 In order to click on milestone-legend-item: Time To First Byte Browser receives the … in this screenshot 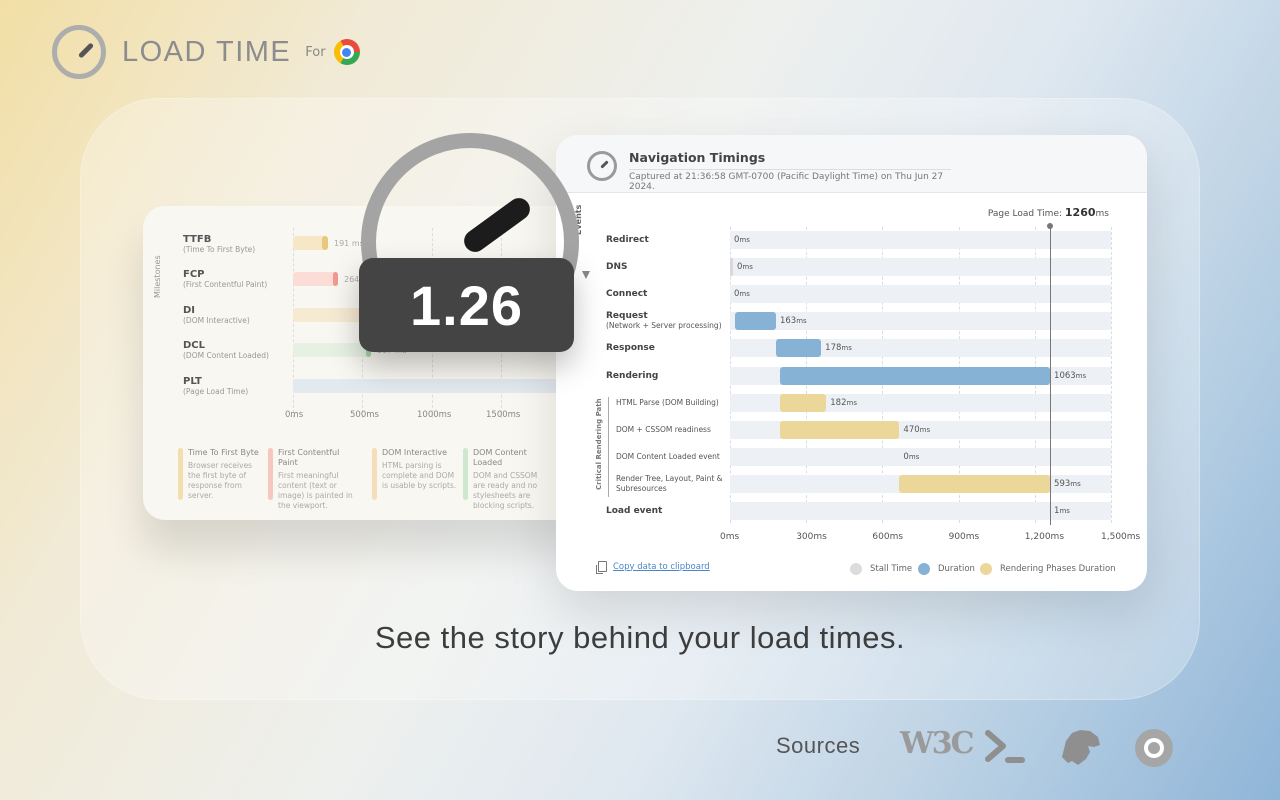, I will do `click(221, 474)`.